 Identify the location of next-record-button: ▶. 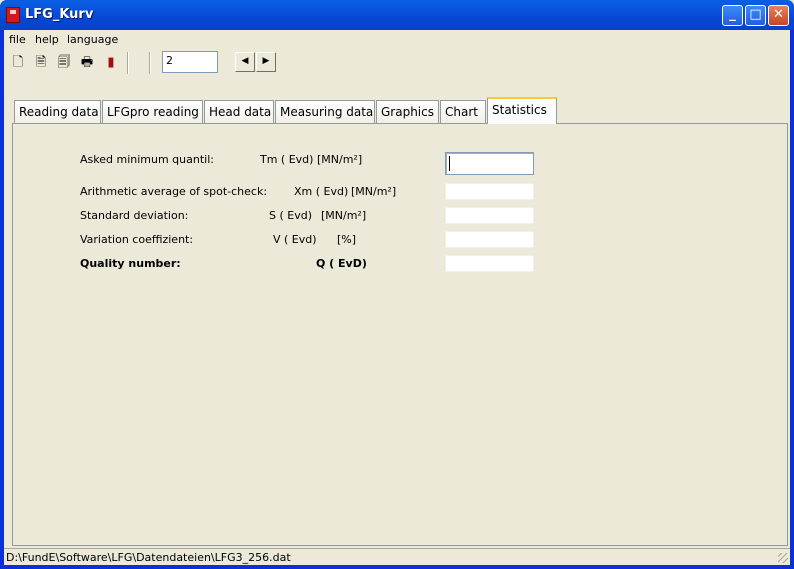
(266, 62).